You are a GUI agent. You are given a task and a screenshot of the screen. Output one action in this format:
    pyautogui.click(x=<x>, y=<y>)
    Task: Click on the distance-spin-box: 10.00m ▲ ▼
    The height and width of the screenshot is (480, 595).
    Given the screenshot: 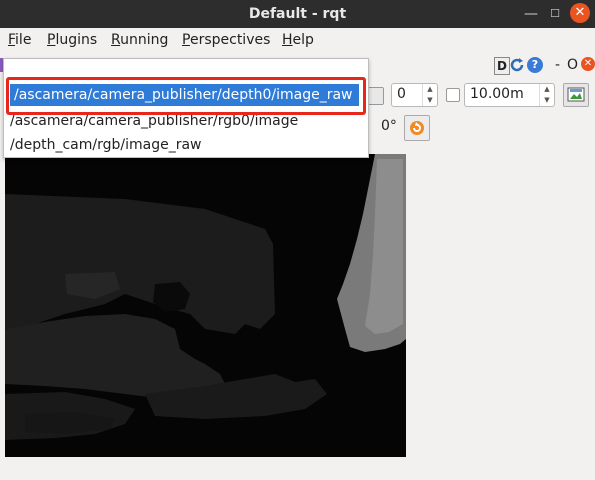 What is the action you would take?
    pyautogui.click(x=509, y=95)
    